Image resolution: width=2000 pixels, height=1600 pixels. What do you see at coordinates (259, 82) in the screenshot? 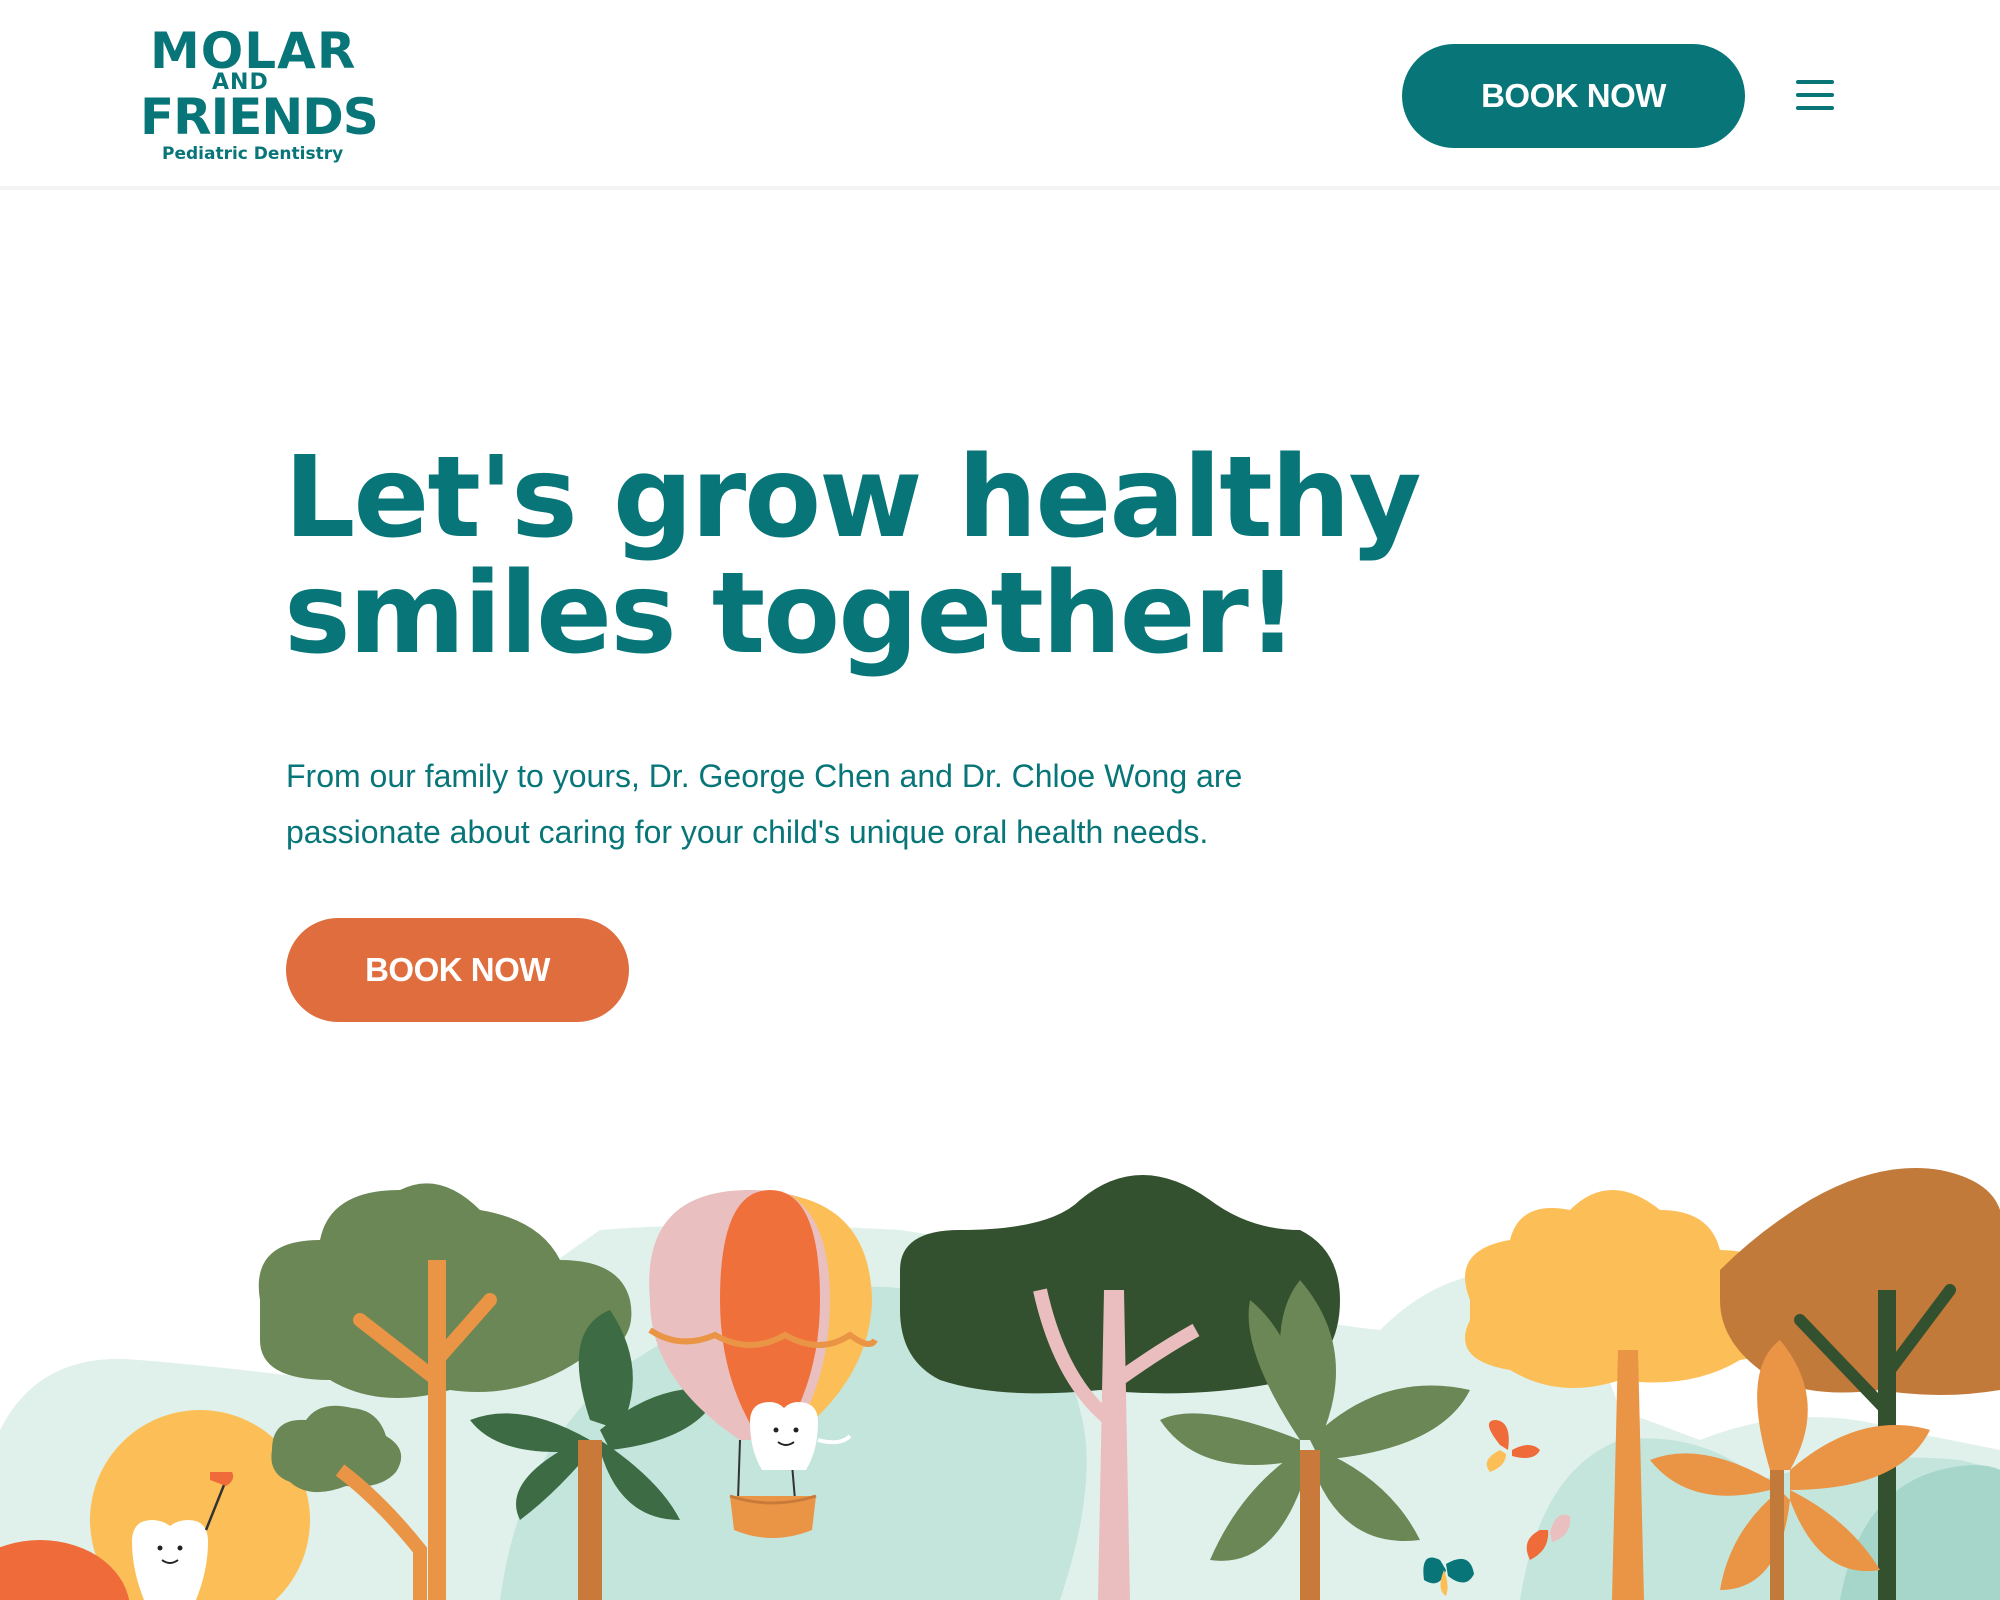
I see `logo-wordmark: MOLAR AND FRIENDS` at bounding box center [259, 82].